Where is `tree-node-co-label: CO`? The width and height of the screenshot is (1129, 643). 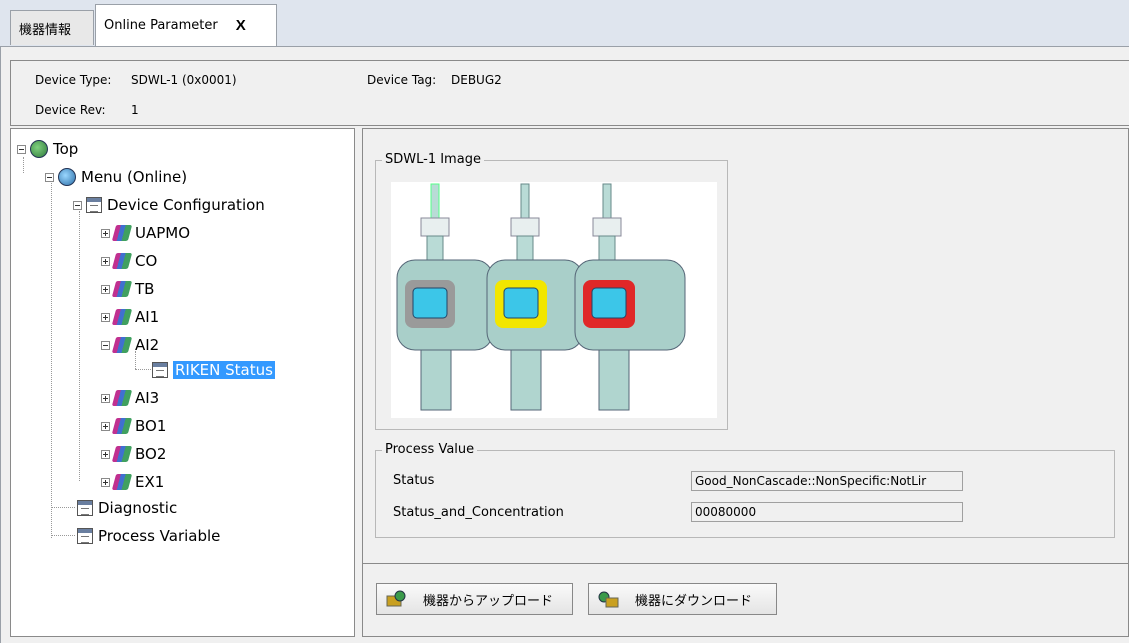
tree-node-co-label: CO is located at coordinates (146, 261).